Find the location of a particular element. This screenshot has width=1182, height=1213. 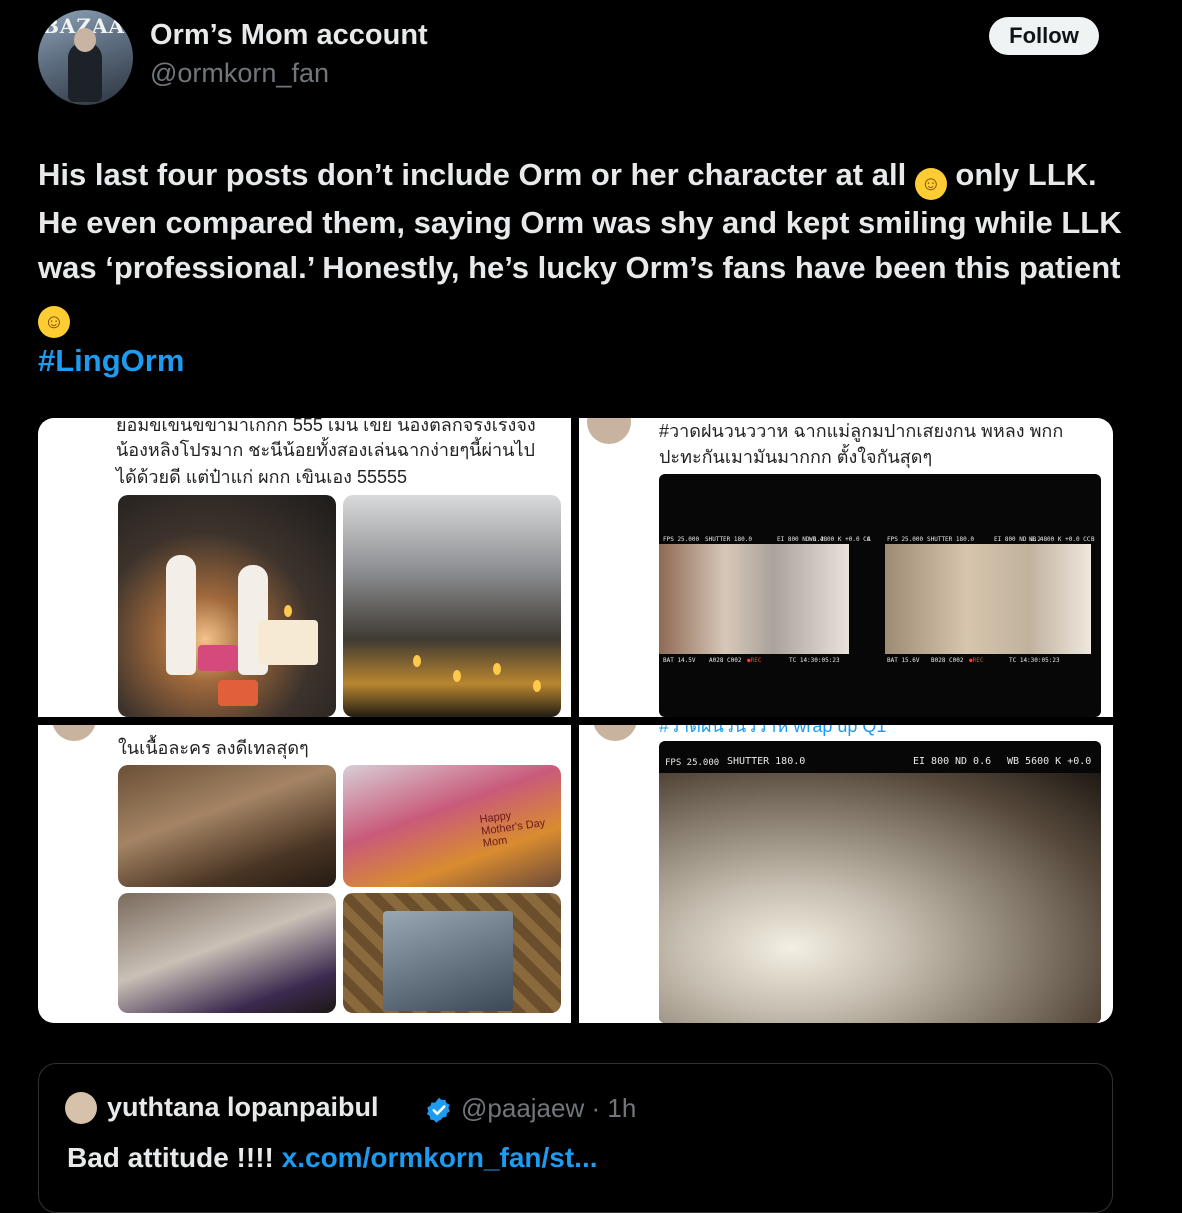

avatar-person-head is located at coordinates (85, 40).